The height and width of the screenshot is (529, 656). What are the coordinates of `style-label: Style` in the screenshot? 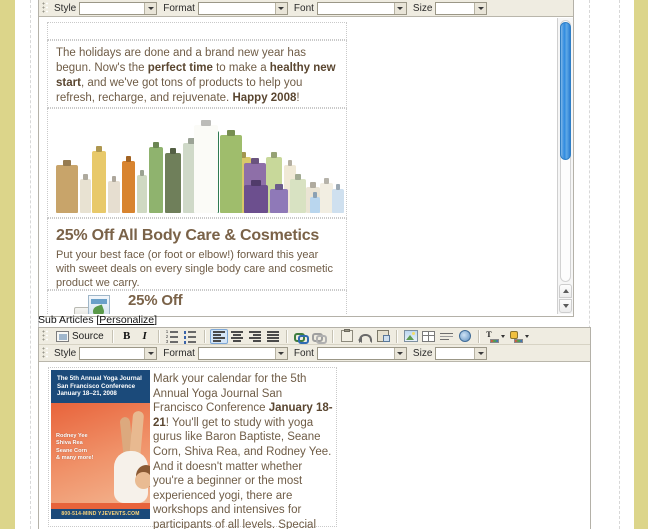 It's located at (65, 353).